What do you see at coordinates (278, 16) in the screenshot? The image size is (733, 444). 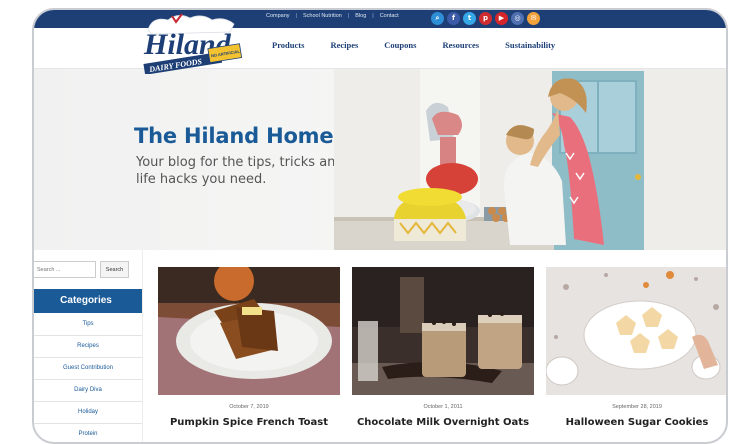 I see `link-company: Company` at bounding box center [278, 16].